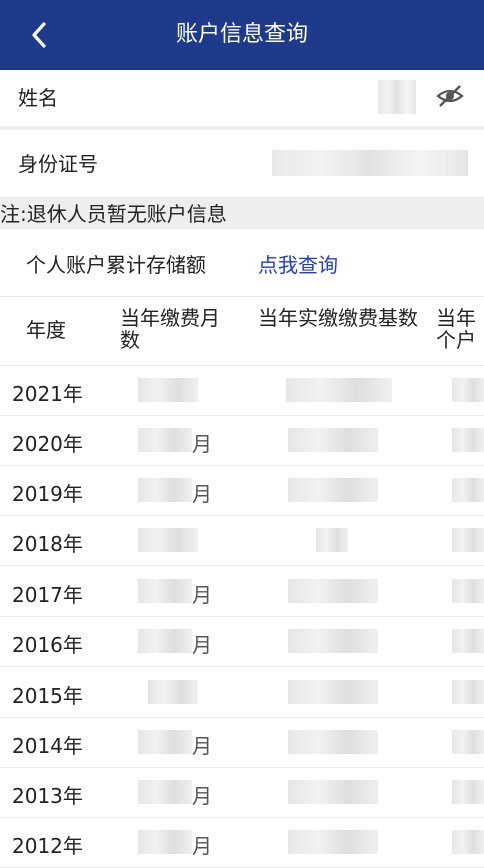 This screenshot has width=484, height=868. I want to click on page-title: 账户信息查询, so click(241, 34).